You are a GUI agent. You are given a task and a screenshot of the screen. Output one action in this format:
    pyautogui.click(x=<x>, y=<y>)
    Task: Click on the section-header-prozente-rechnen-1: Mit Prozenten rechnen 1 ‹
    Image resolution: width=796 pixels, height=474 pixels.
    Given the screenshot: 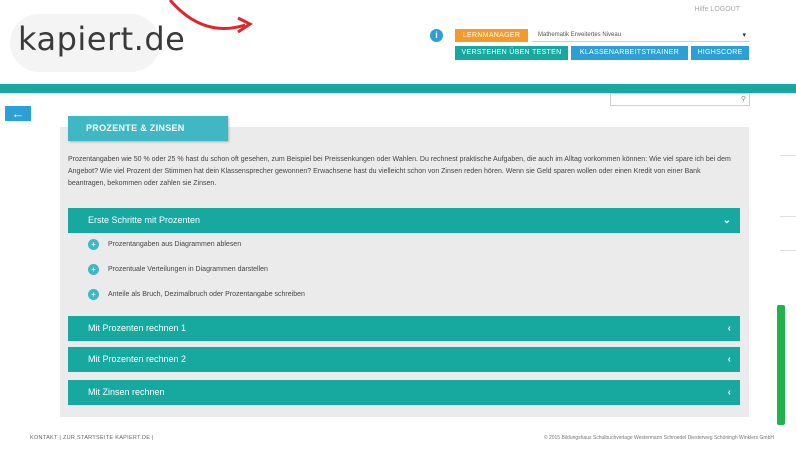 What is the action you would take?
    pyautogui.click(x=404, y=328)
    